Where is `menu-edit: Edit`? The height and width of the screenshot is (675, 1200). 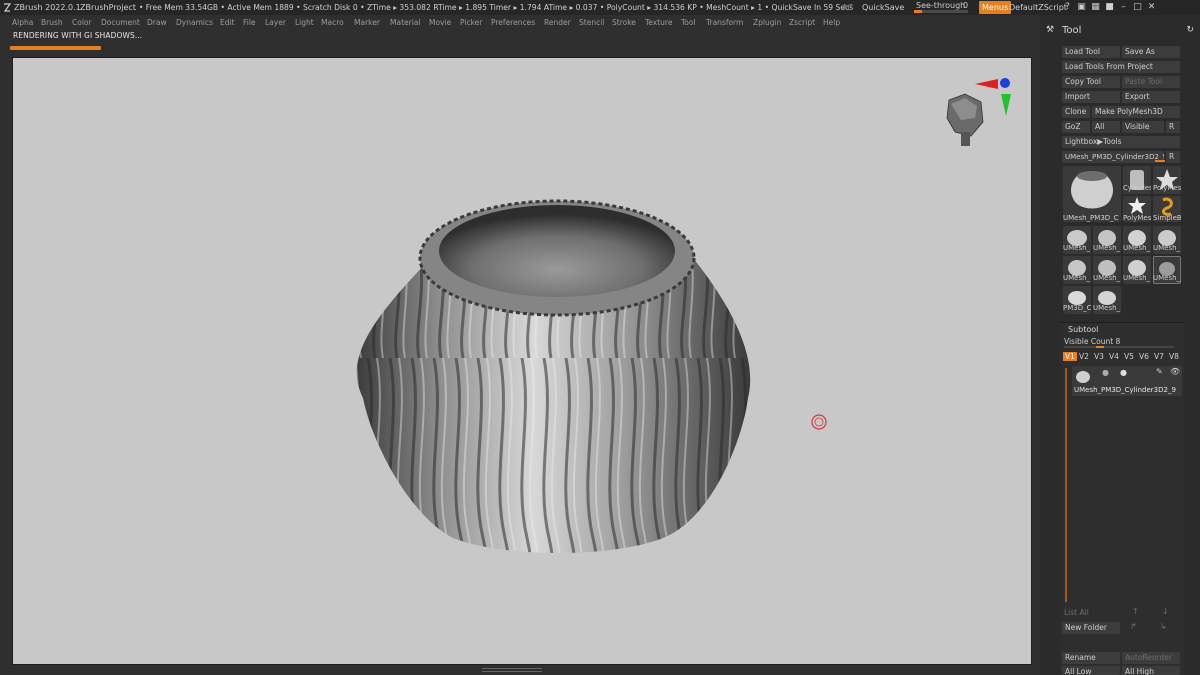
menu-edit: Edit is located at coordinates (227, 22).